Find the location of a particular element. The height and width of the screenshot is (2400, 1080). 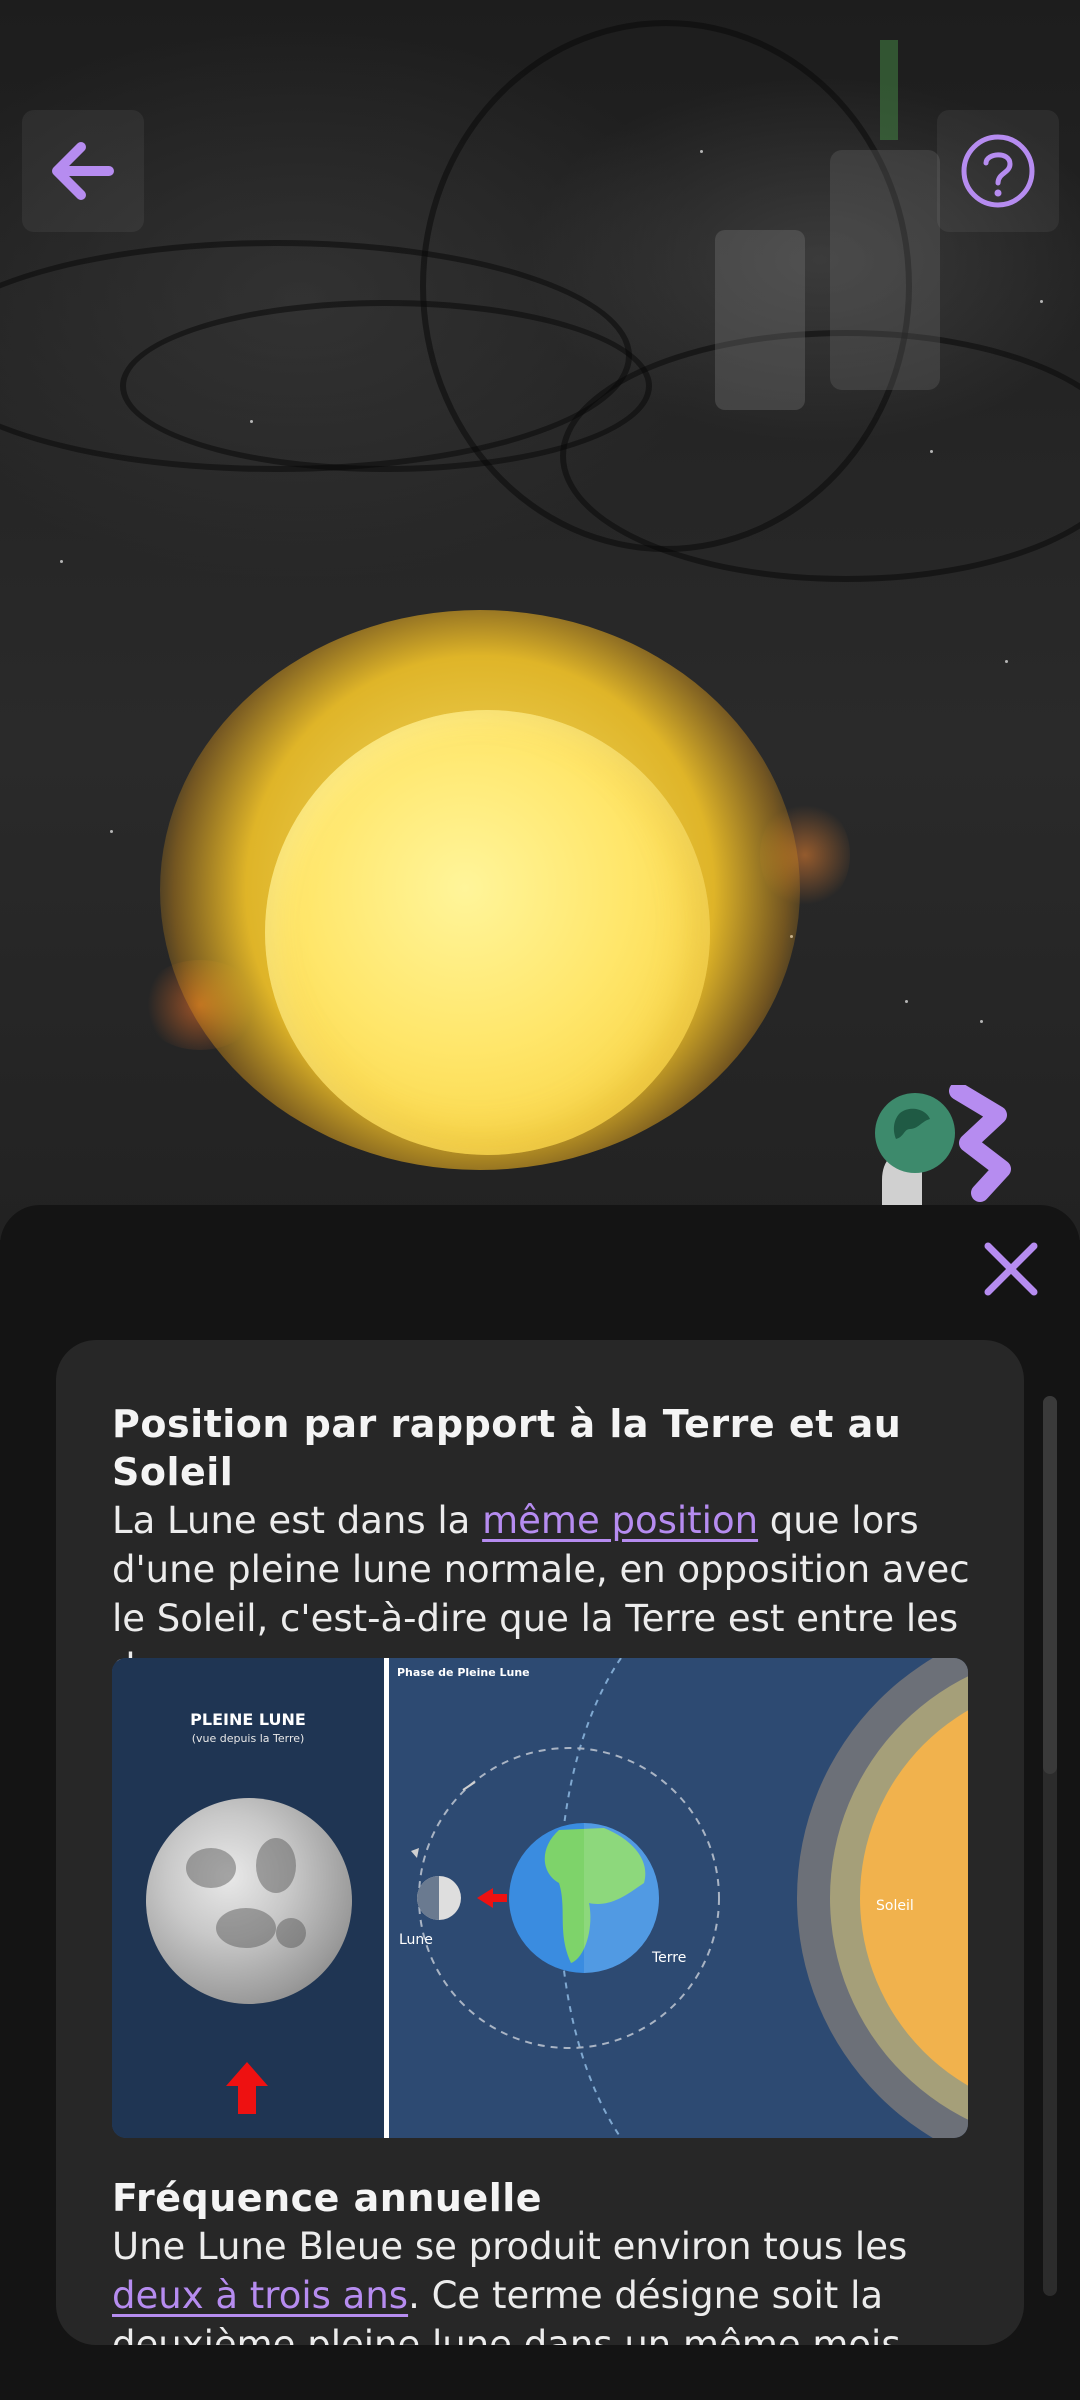

question-circle-icon is located at coordinates (998, 171).